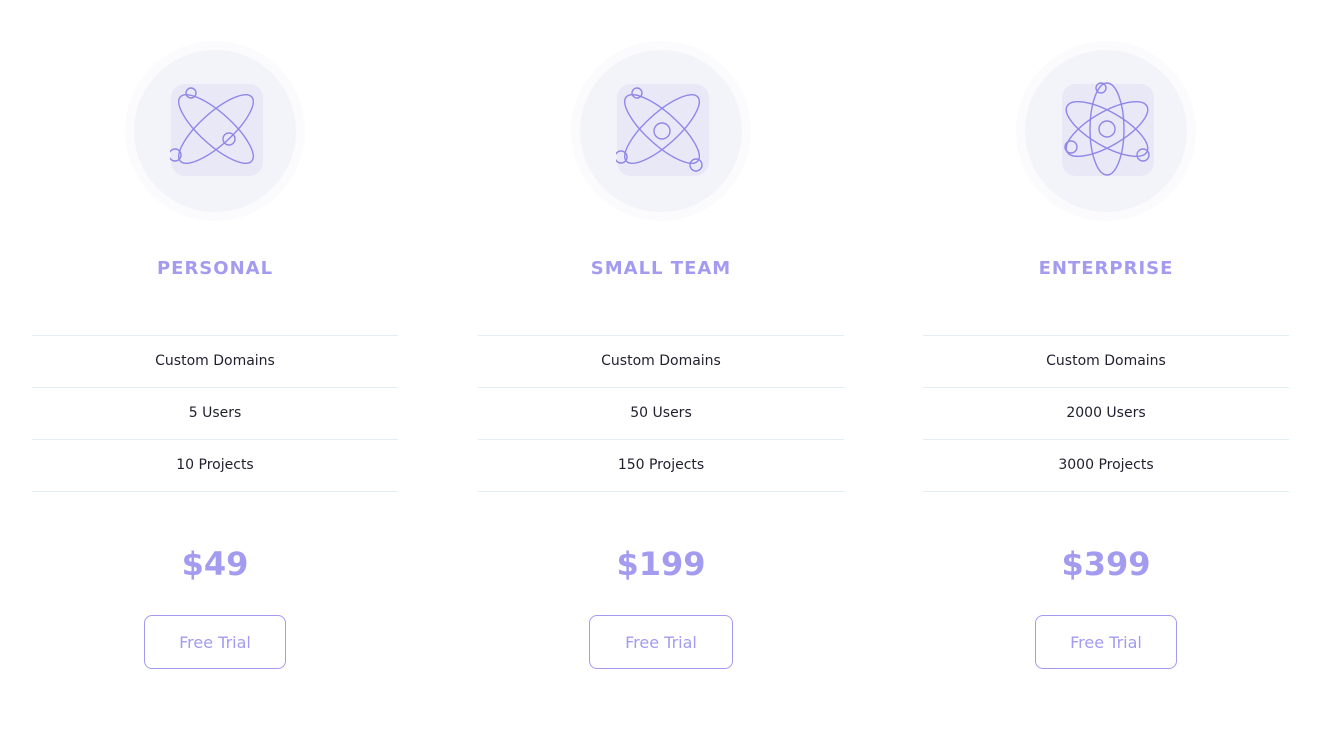 This screenshot has height=738, width=1327. I want to click on feature-list: Custom Domains 50 Users 150 Projects, so click(661, 413).